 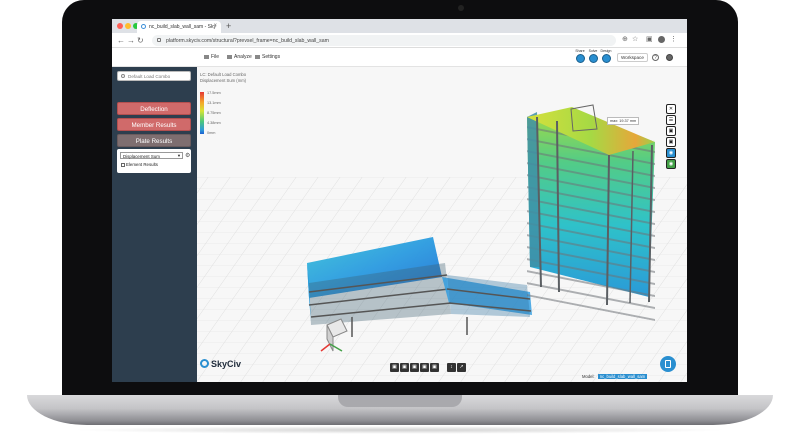 I want to click on view-tool-layers: ☰, so click(x=671, y=120).